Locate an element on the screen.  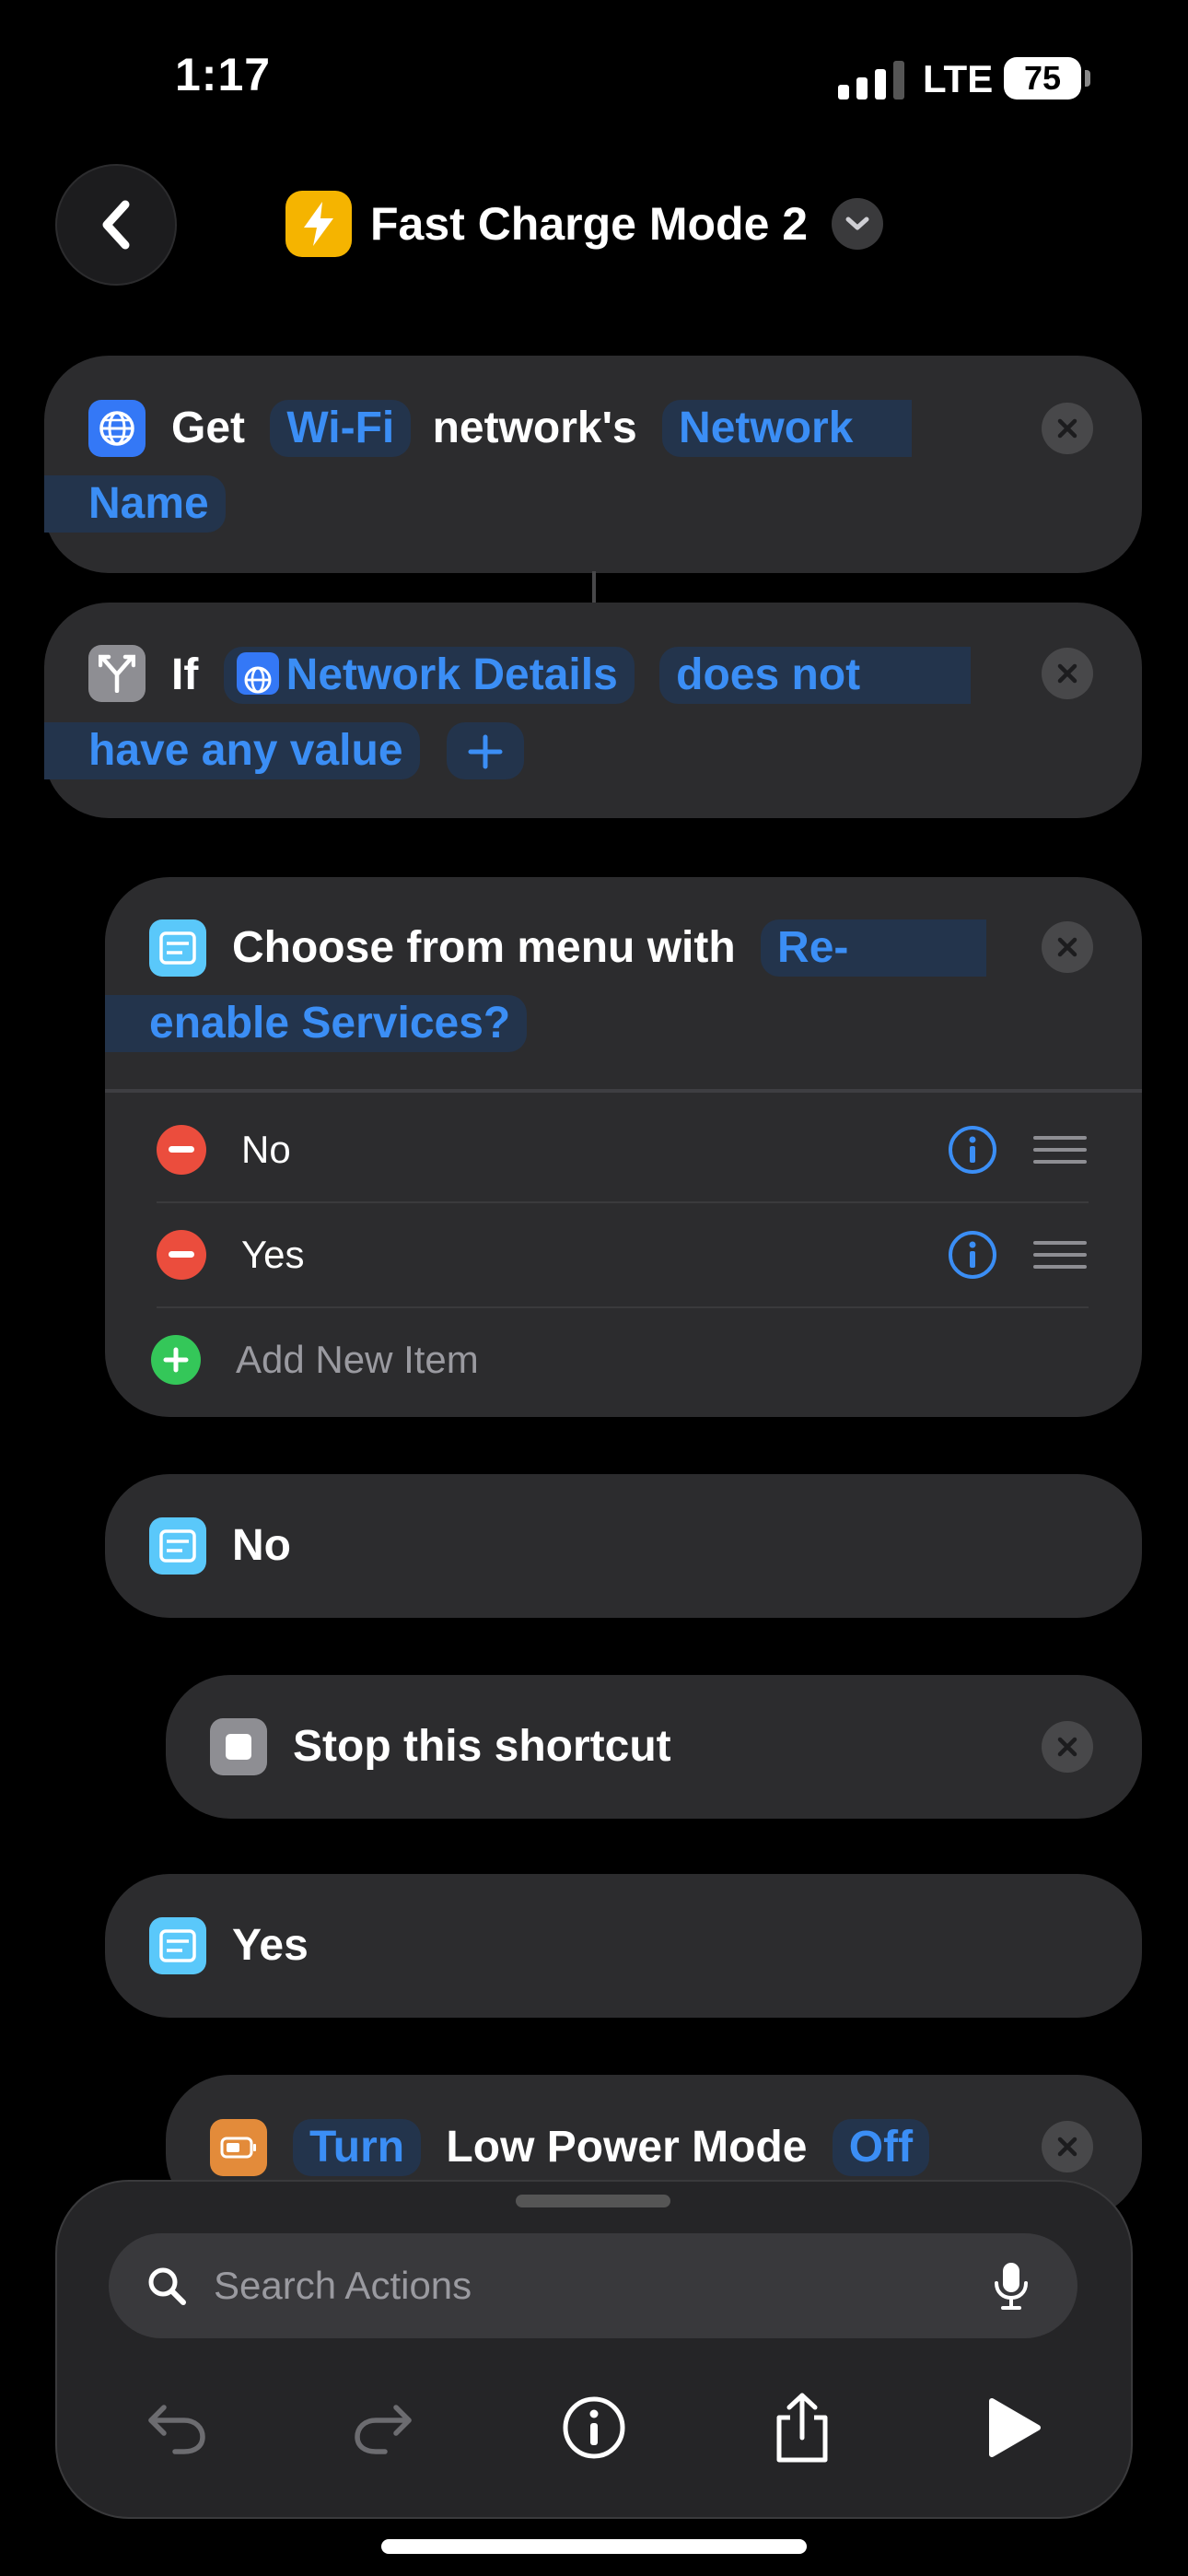
turn-parameter: Turn is located at coordinates (357, 2147).